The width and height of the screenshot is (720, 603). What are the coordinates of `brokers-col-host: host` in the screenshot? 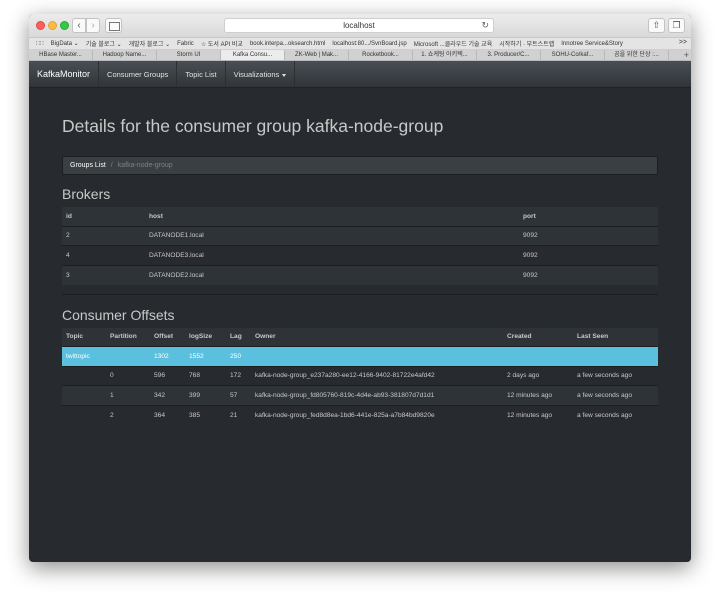 It's located at (332, 217).